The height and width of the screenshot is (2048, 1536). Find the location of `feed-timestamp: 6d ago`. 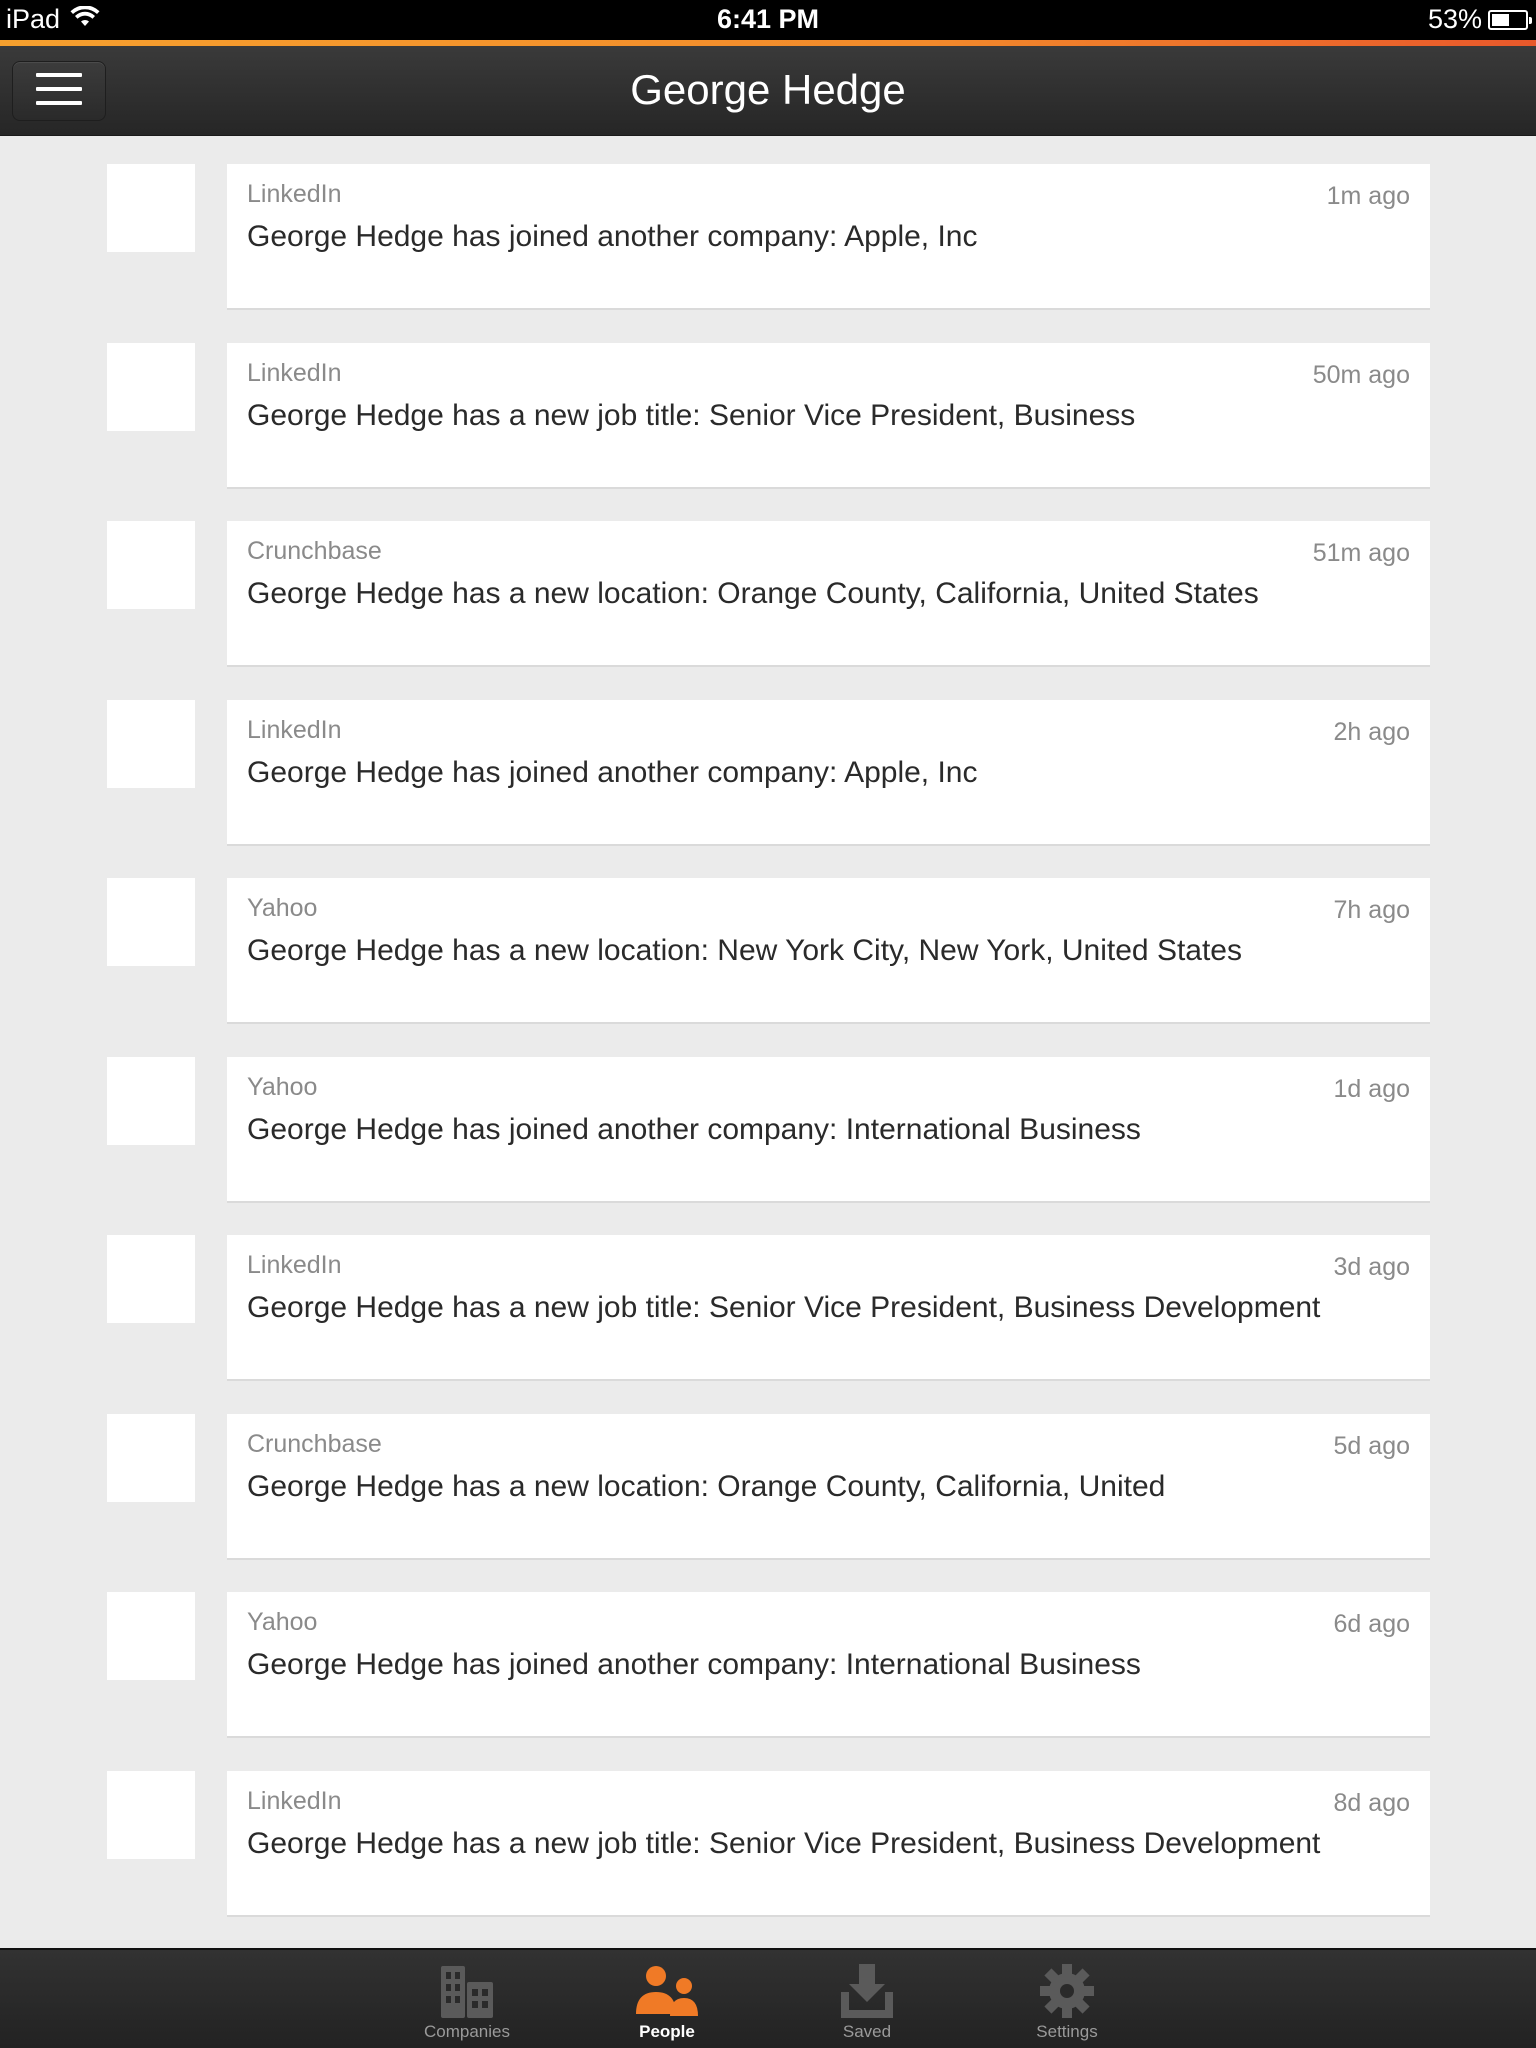

feed-timestamp: 6d ago is located at coordinates (1371, 1624).